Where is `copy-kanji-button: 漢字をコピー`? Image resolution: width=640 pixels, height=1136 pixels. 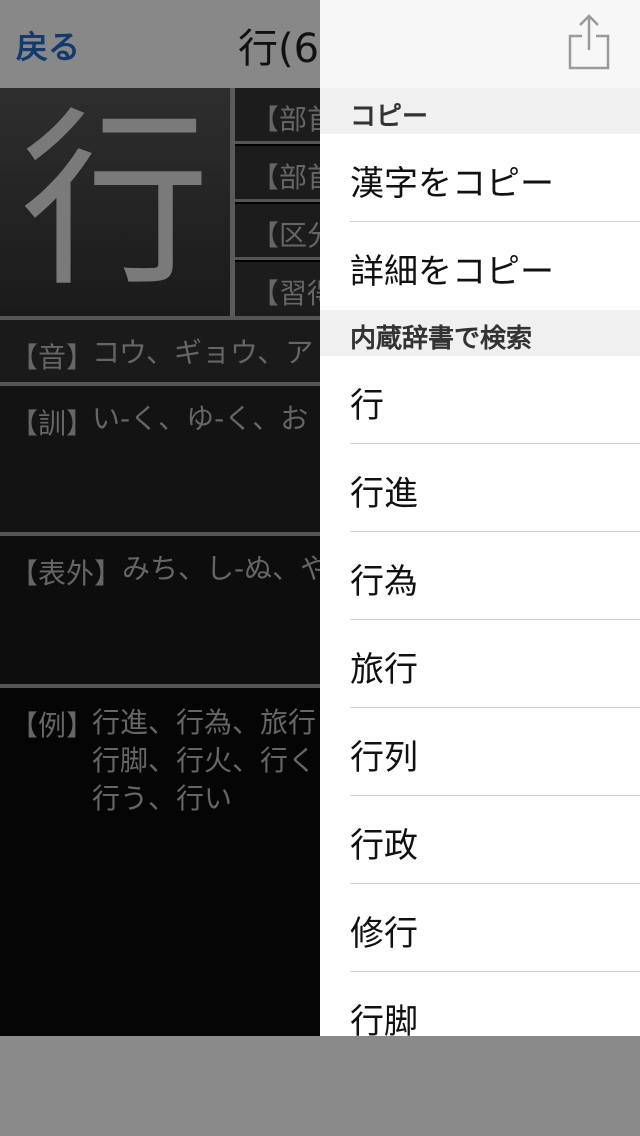
copy-kanji-button: 漢字をコピー is located at coordinates (480, 178).